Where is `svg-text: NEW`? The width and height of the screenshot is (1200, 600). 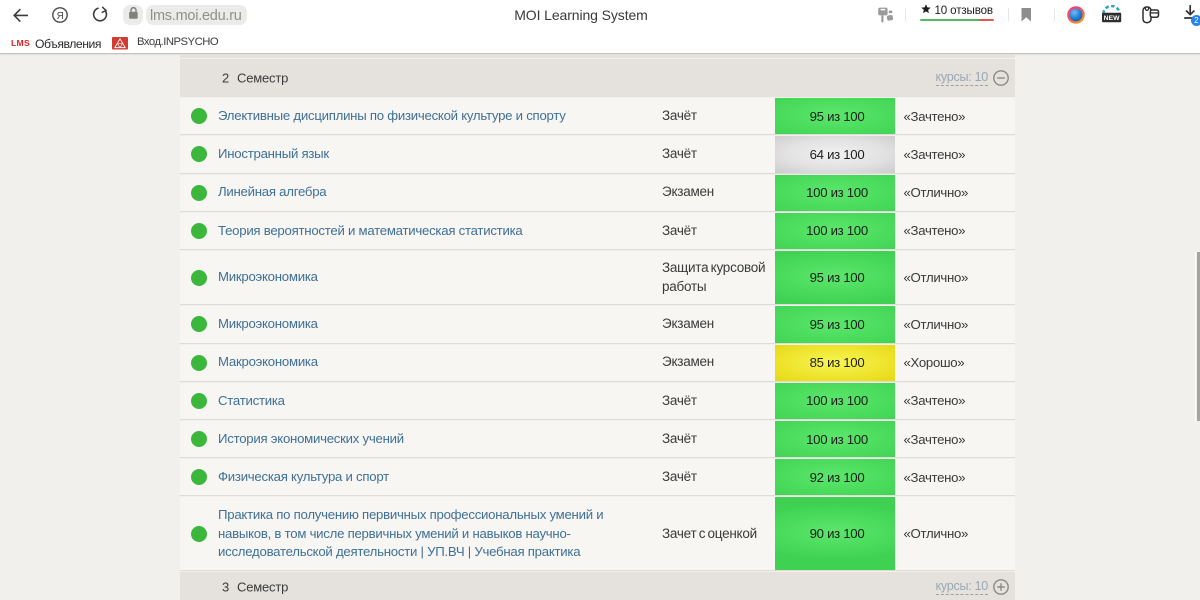
svg-text: NEW is located at coordinates (1111, 18).